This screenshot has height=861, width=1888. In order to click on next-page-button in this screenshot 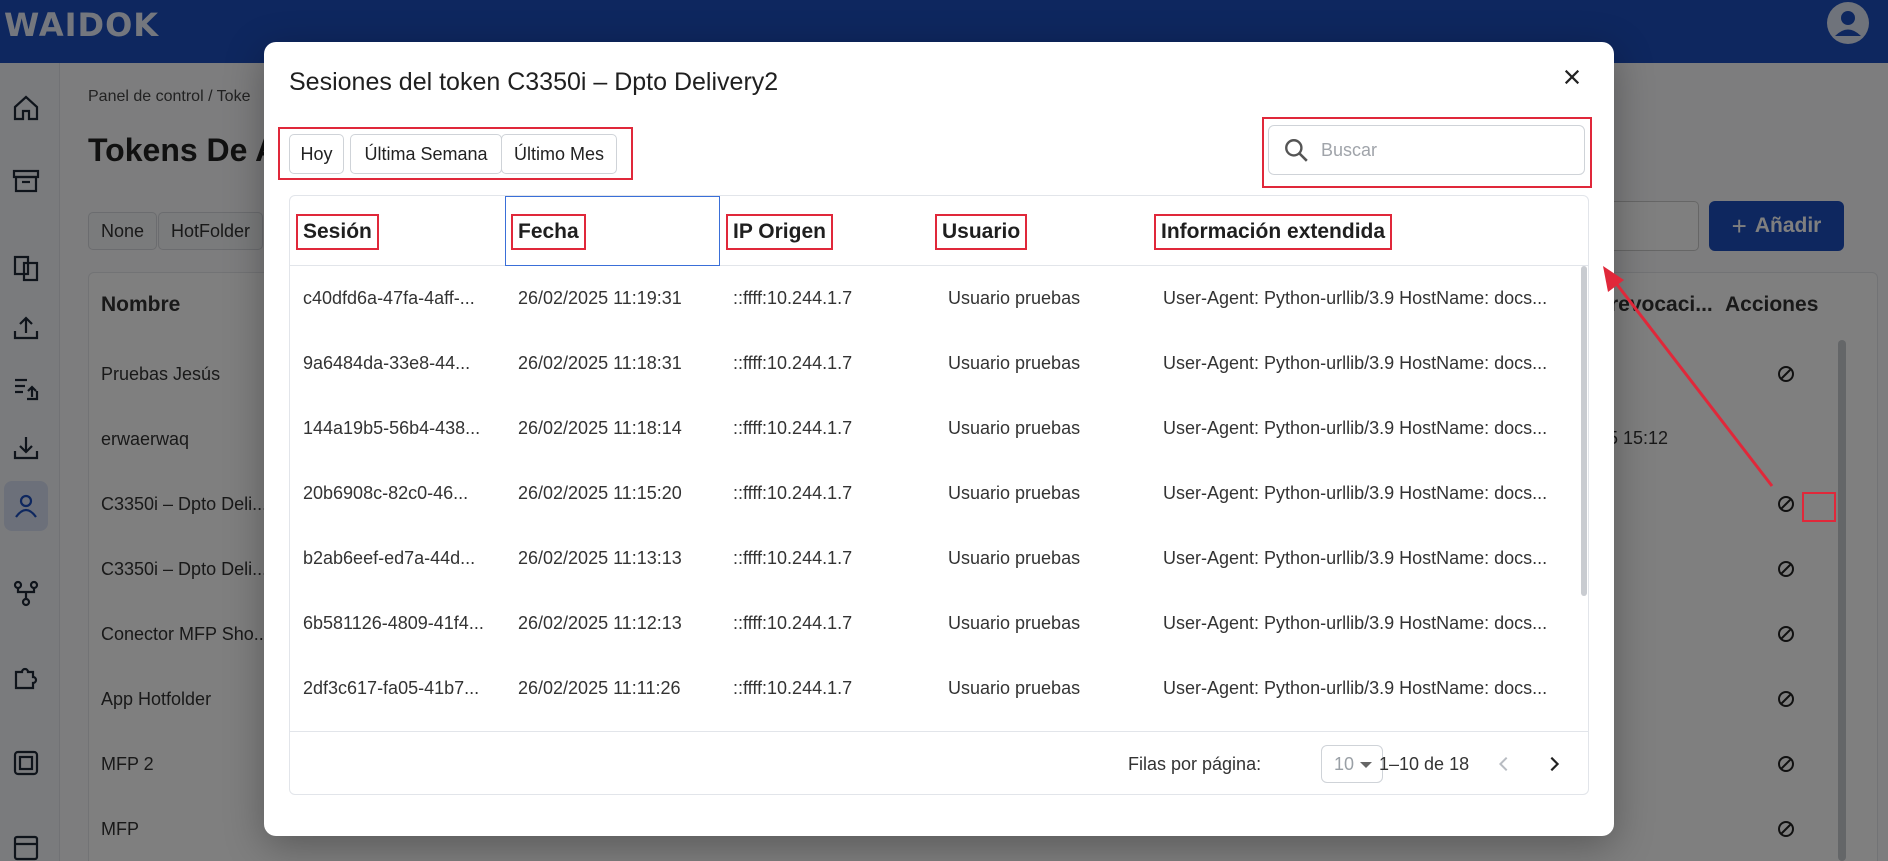, I will do `click(1554, 764)`.